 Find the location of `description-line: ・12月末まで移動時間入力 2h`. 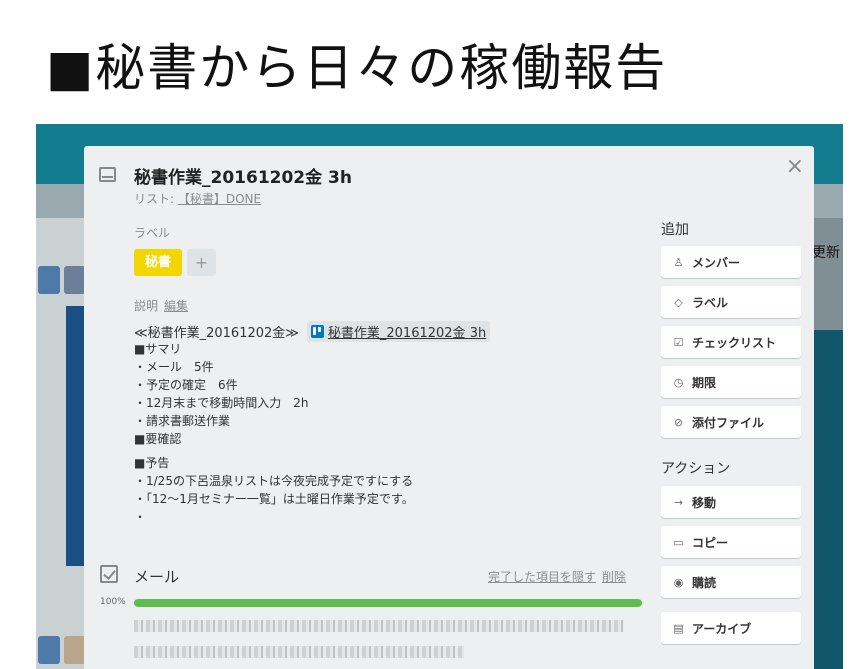

description-line: ・12月末まで移動時間入力 2h is located at coordinates (221, 403).